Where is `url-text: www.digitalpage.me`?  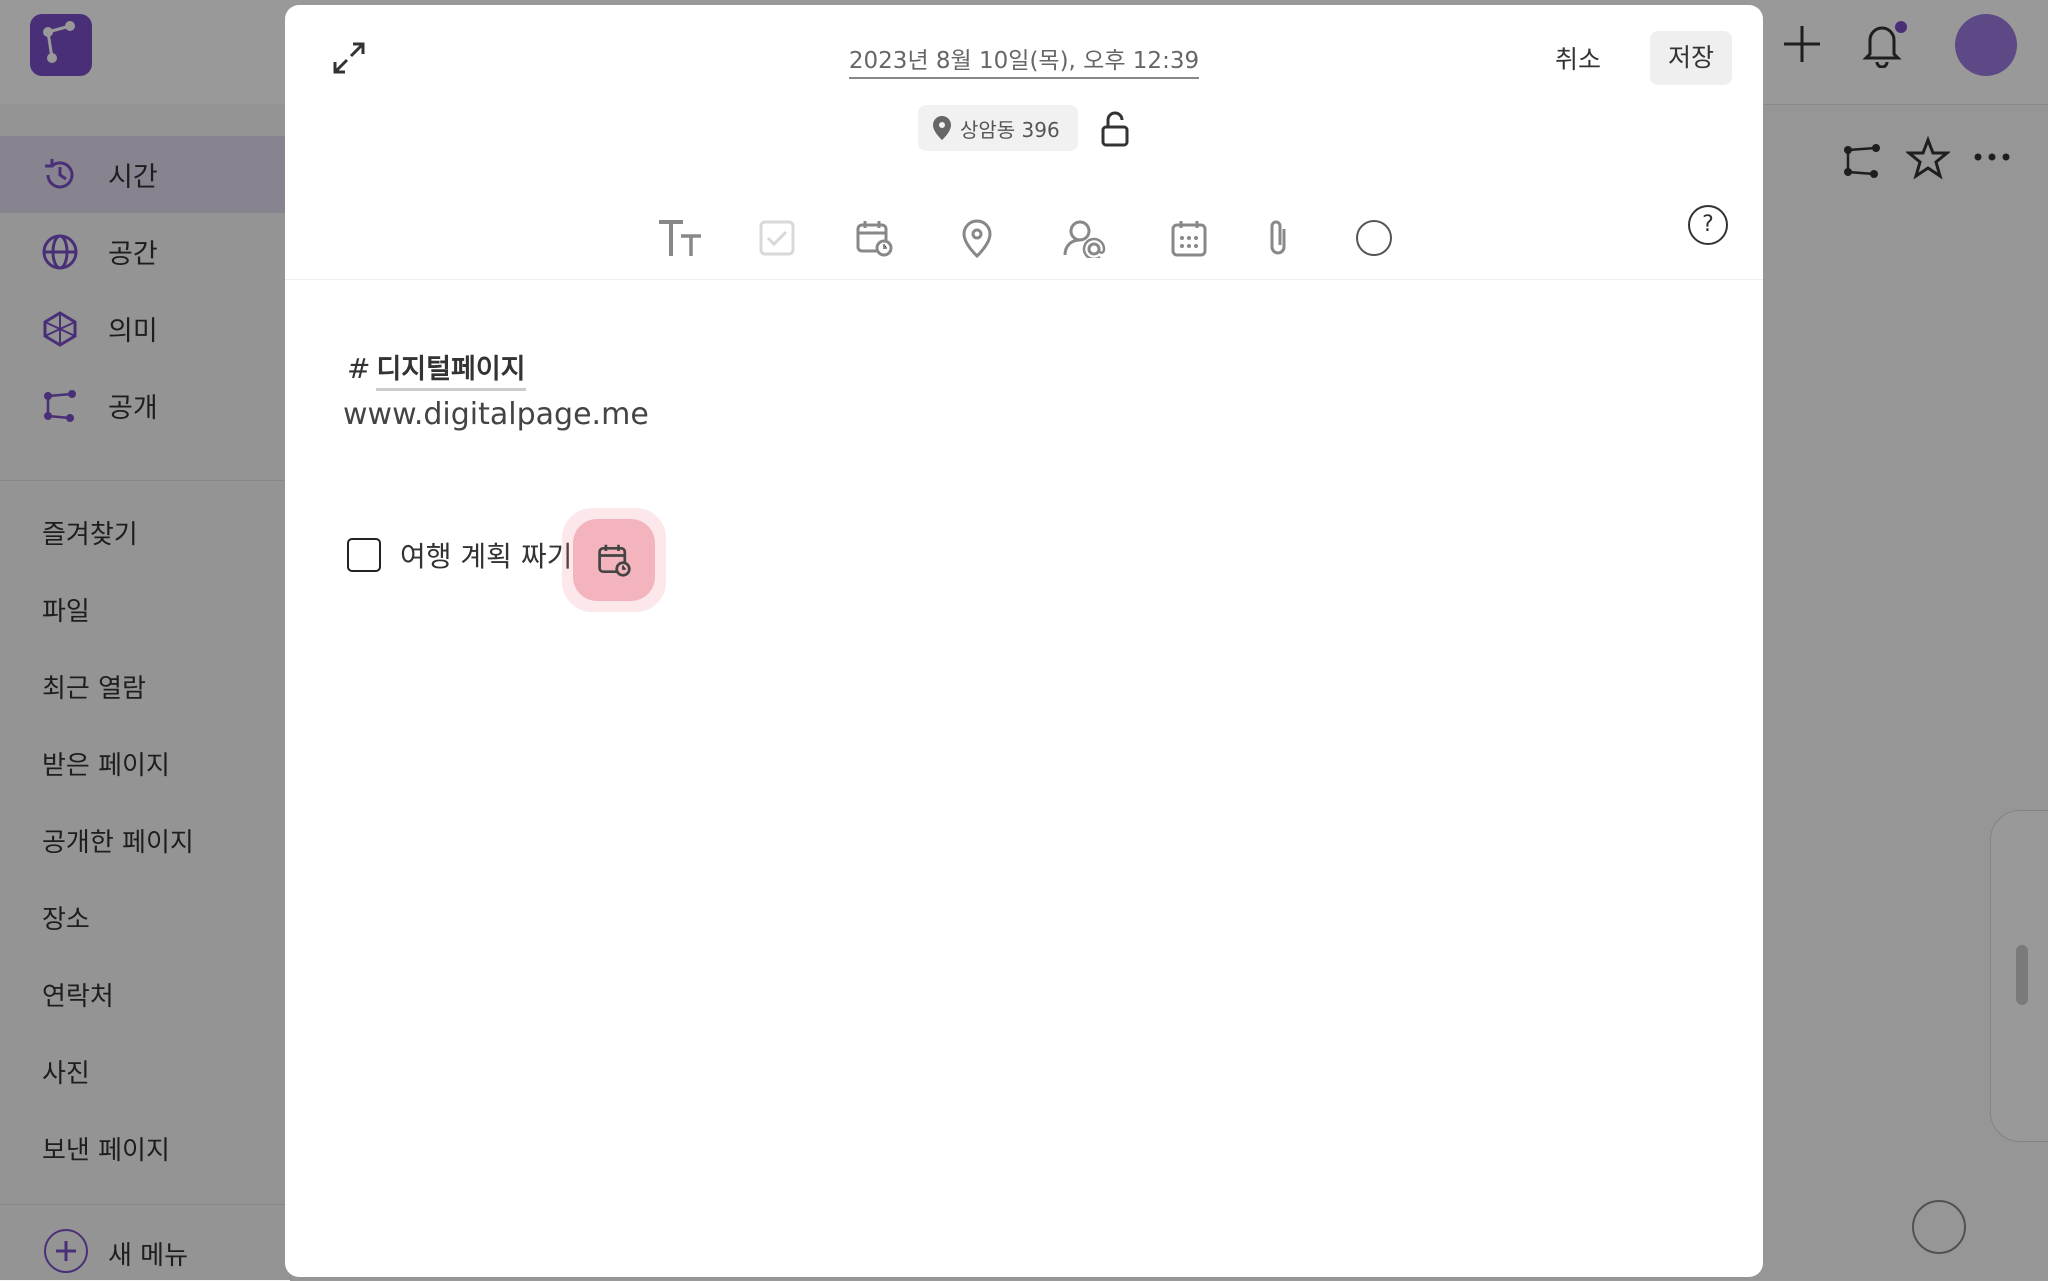
url-text: www.digitalpage.me is located at coordinates (496, 414).